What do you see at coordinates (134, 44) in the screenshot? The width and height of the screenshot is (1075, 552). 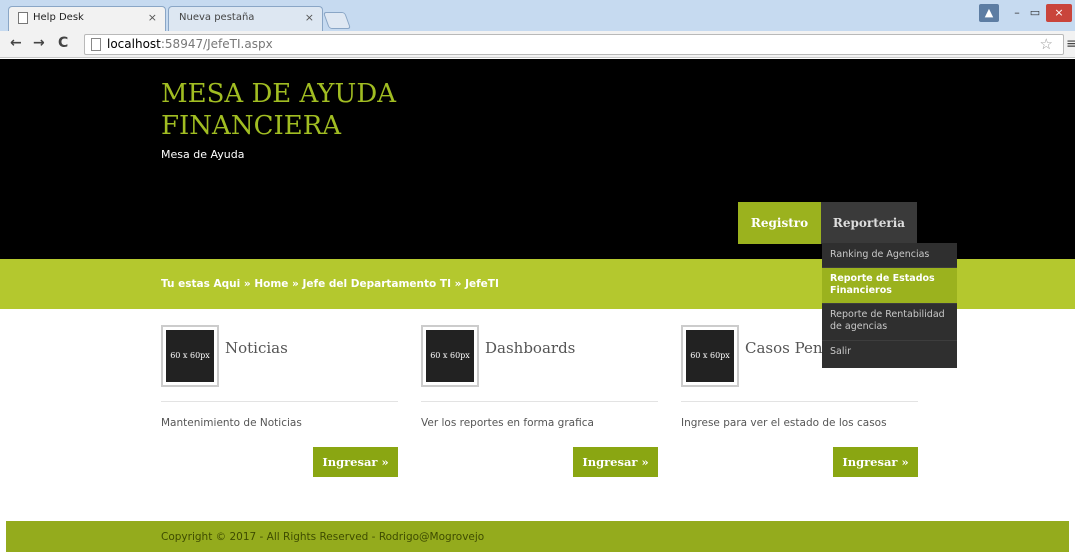 I see `url-host: localhost` at bounding box center [134, 44].